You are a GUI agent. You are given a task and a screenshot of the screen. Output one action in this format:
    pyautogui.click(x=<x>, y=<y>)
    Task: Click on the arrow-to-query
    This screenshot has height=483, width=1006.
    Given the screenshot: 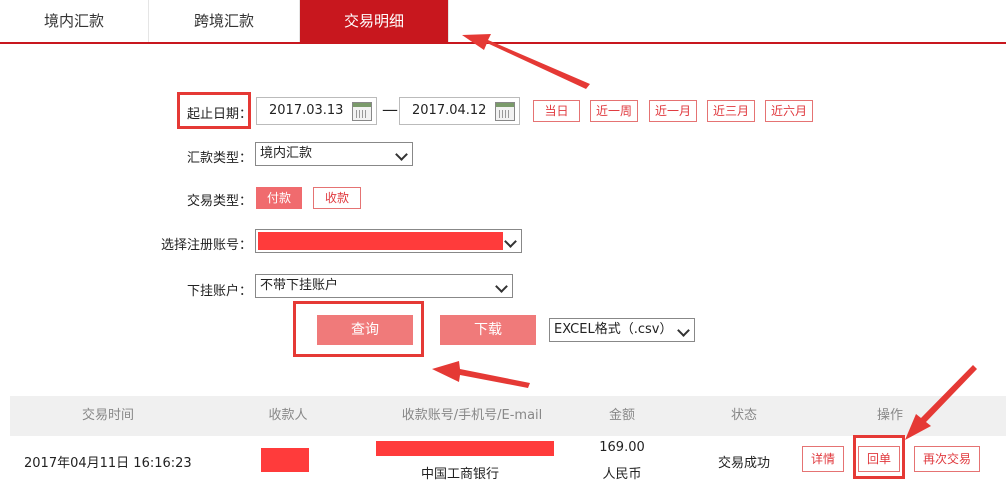 What is the action you would take?
    pyautogui.click(x=481, y=374)
    